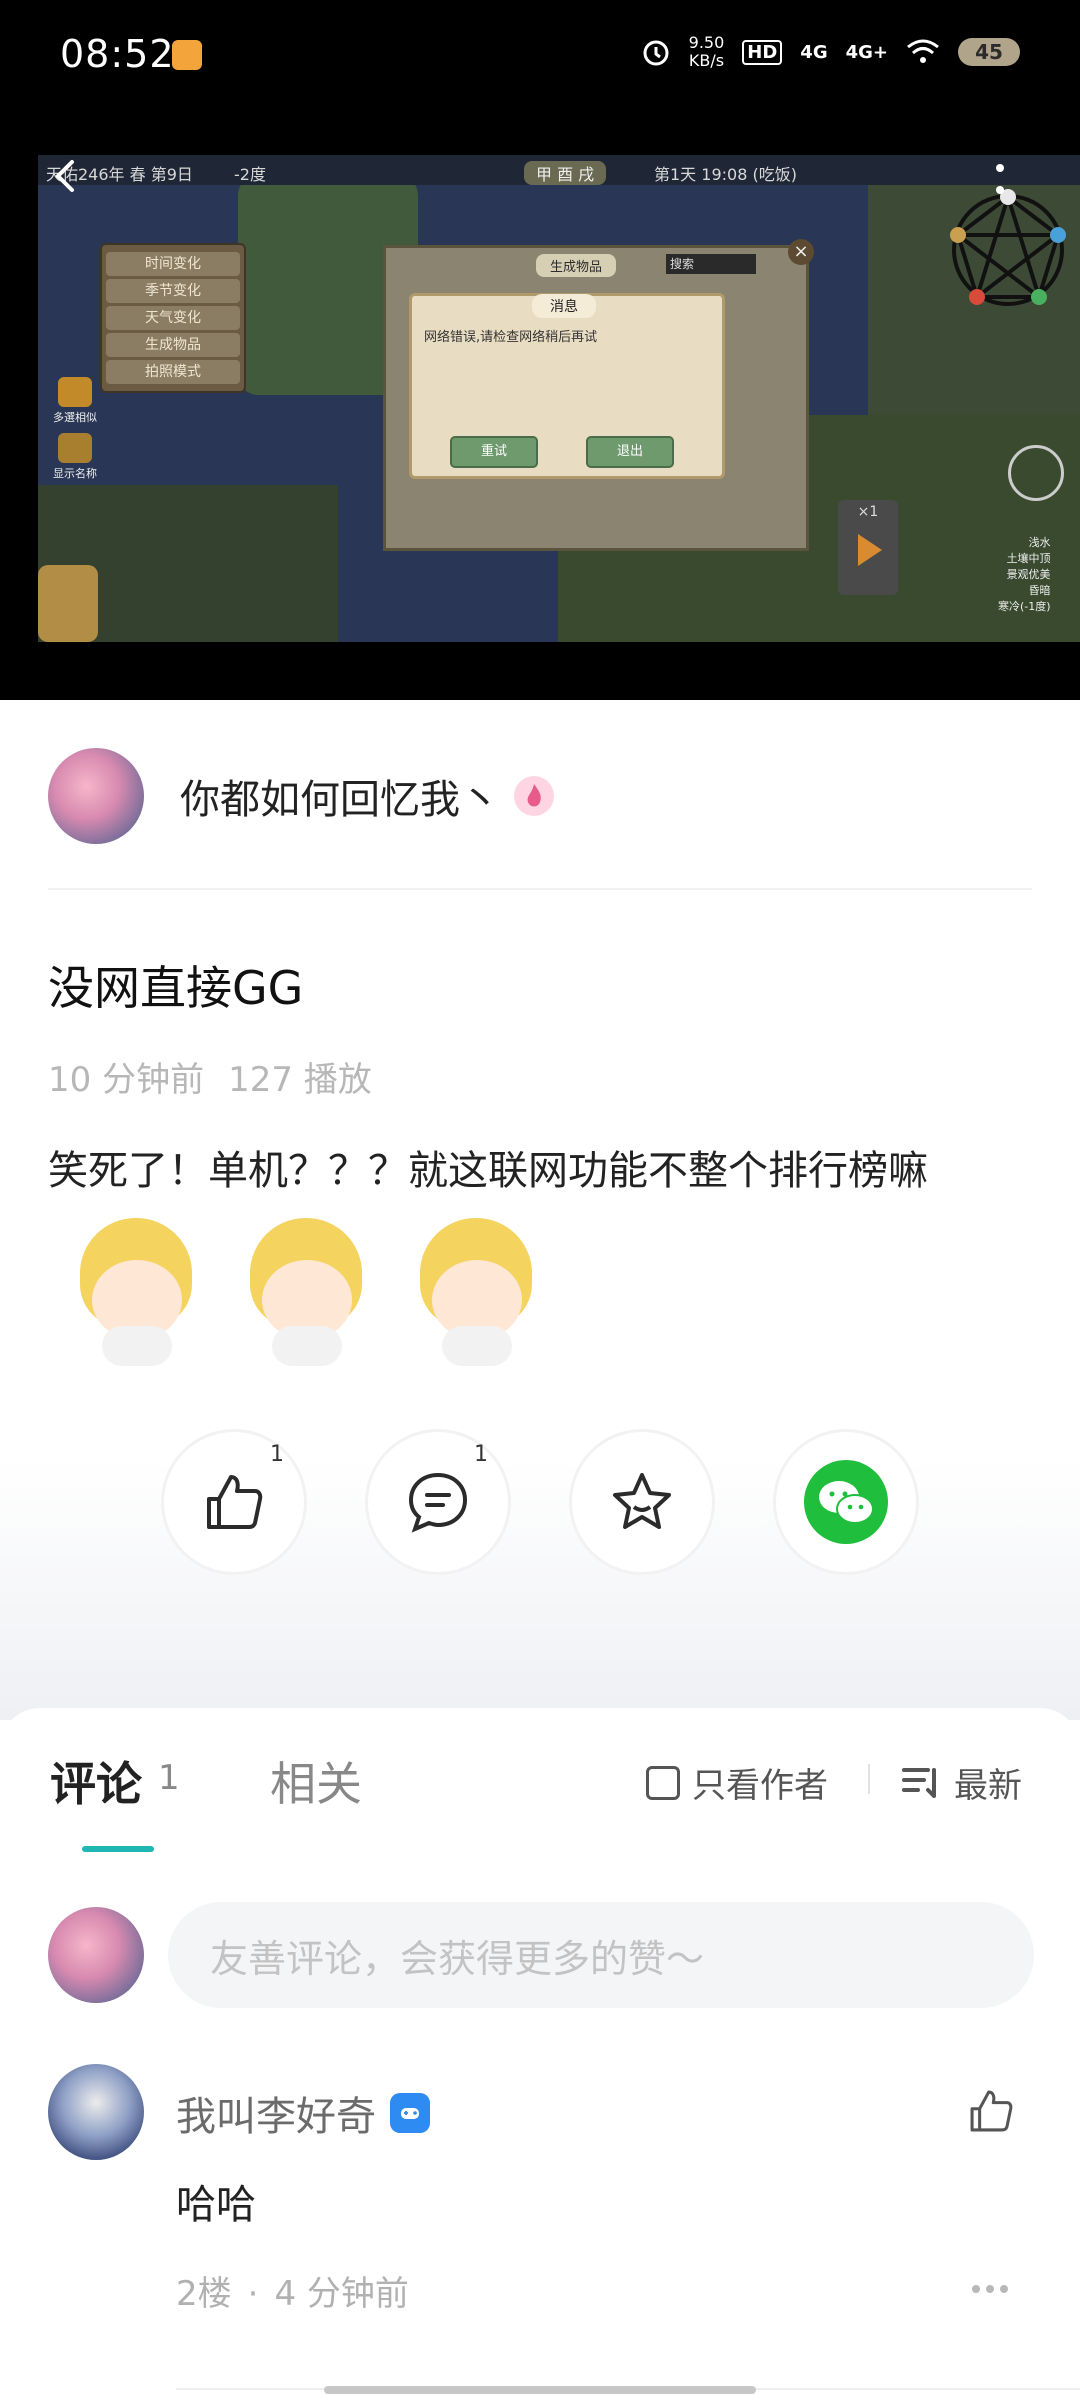  What do you see at coordinates (204, 2294) in the screenshot?
I see `comment-floor: 2楼` at bounding box center [204, 2294].